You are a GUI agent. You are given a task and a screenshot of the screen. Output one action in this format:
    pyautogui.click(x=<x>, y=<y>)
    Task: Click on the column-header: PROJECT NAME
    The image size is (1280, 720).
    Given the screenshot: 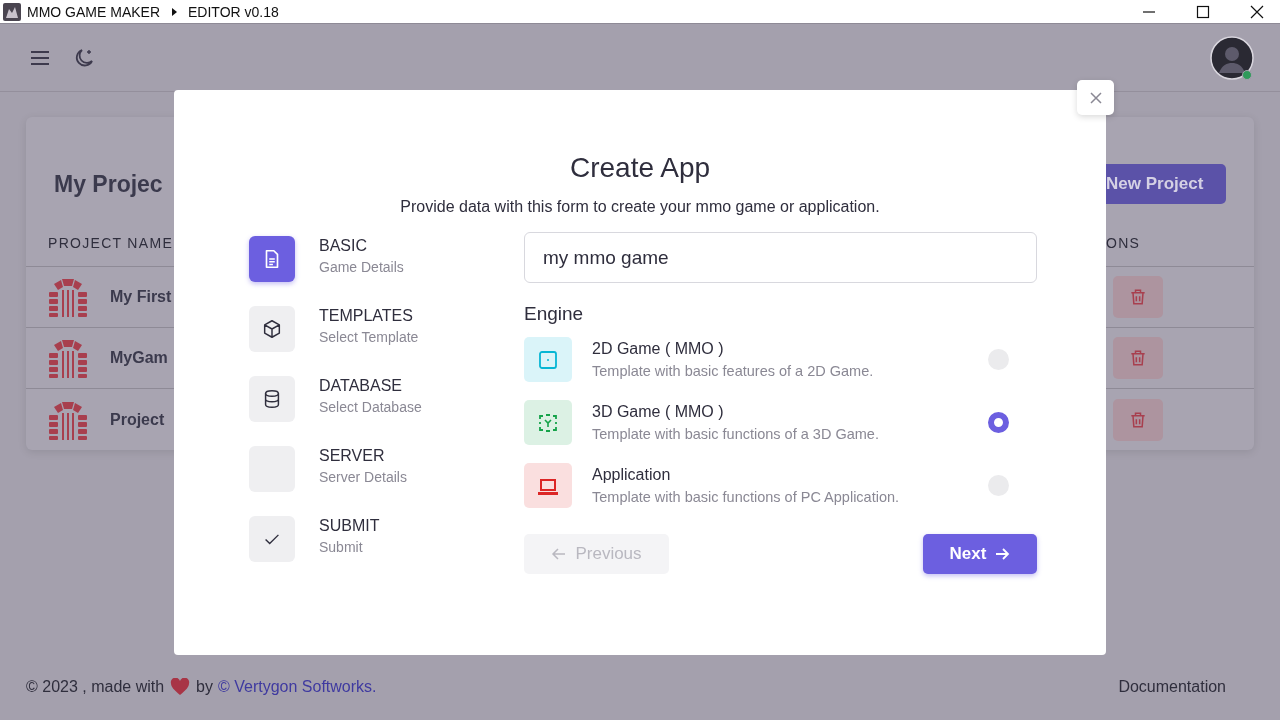 What is the action you would take?
    pyautogui.click(x=111, y=242)
    